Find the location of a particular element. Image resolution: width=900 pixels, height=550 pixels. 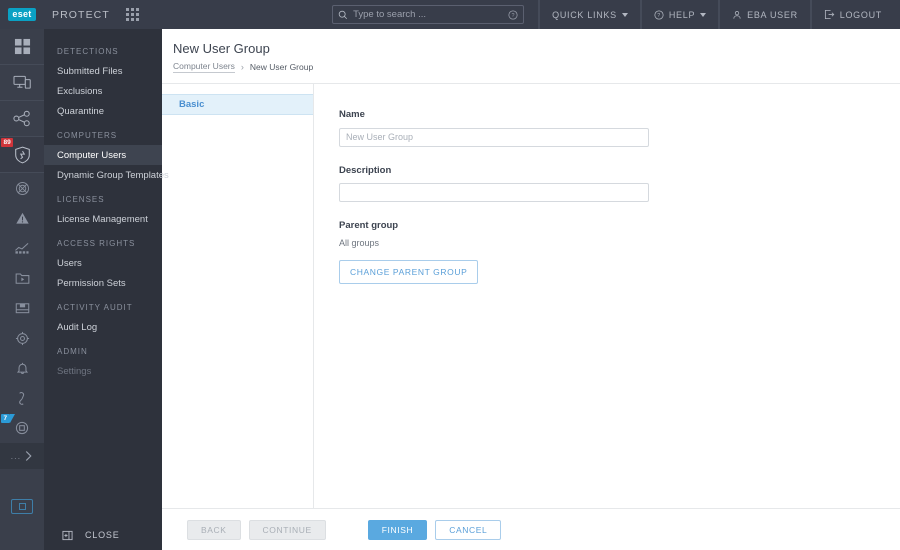

nav-item-license-management: License Management is located at coordinates (103, 219).